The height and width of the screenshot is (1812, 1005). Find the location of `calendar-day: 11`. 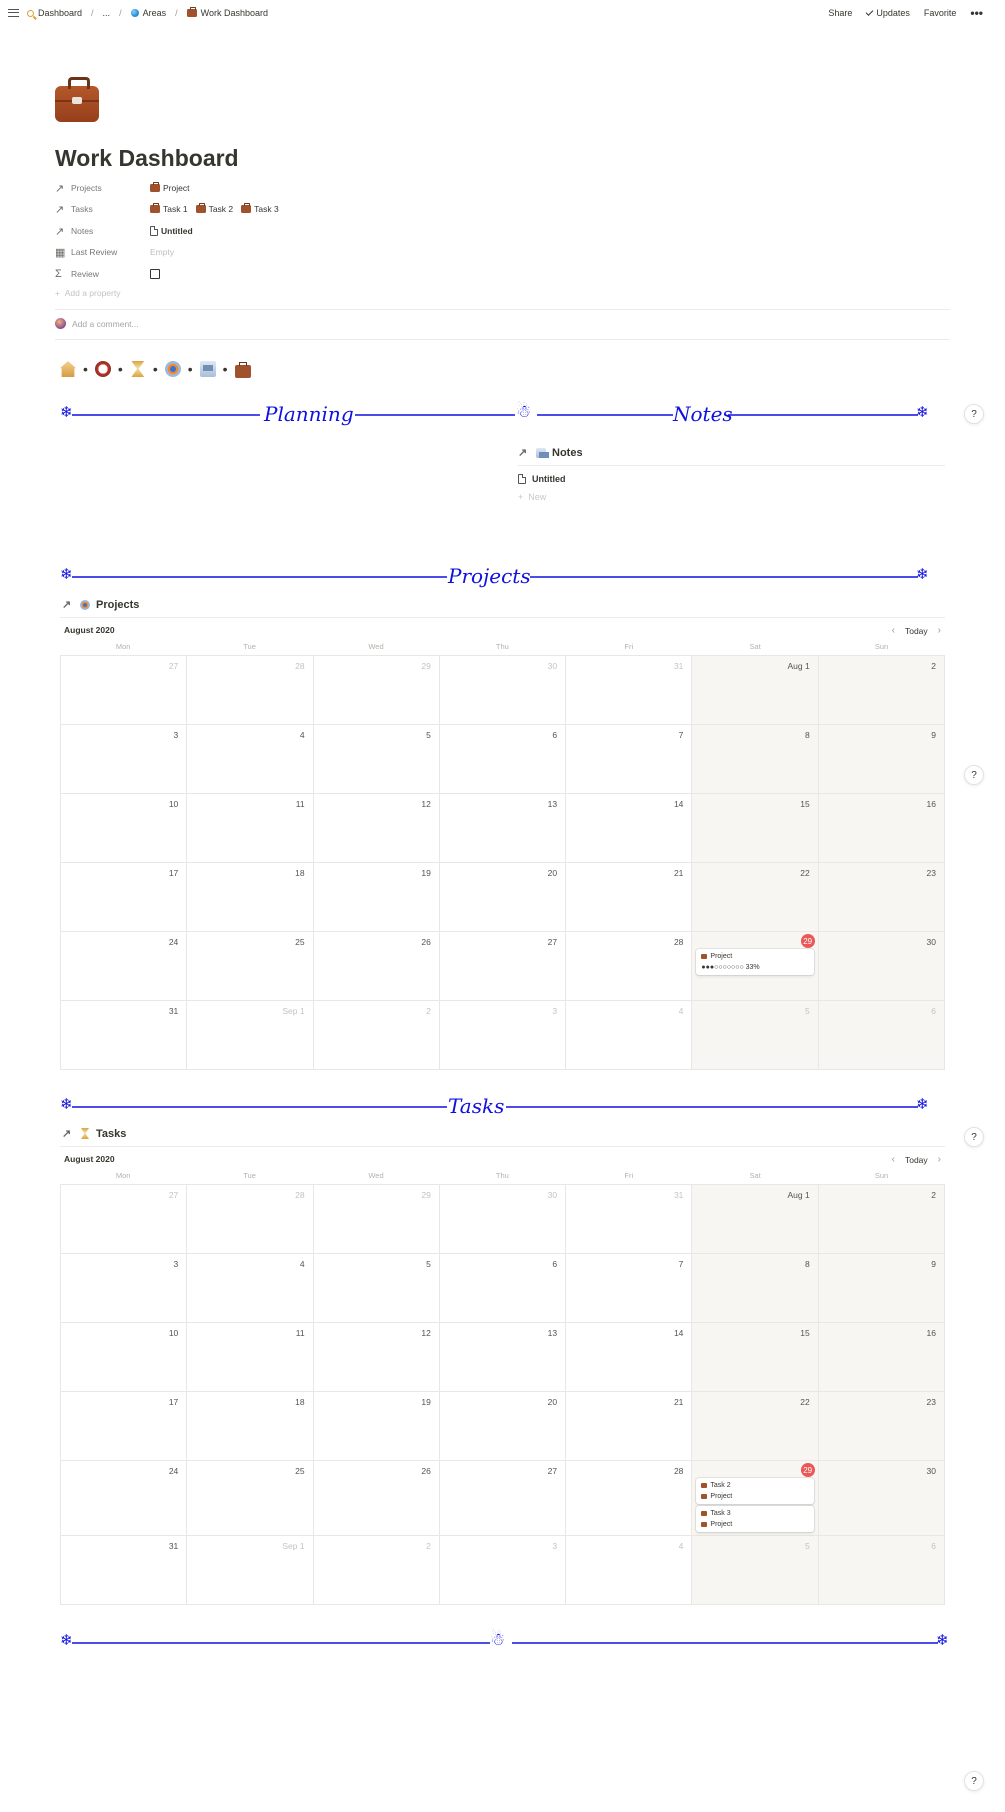

calendar-day: 11 is located at coordinates (250, 1357).